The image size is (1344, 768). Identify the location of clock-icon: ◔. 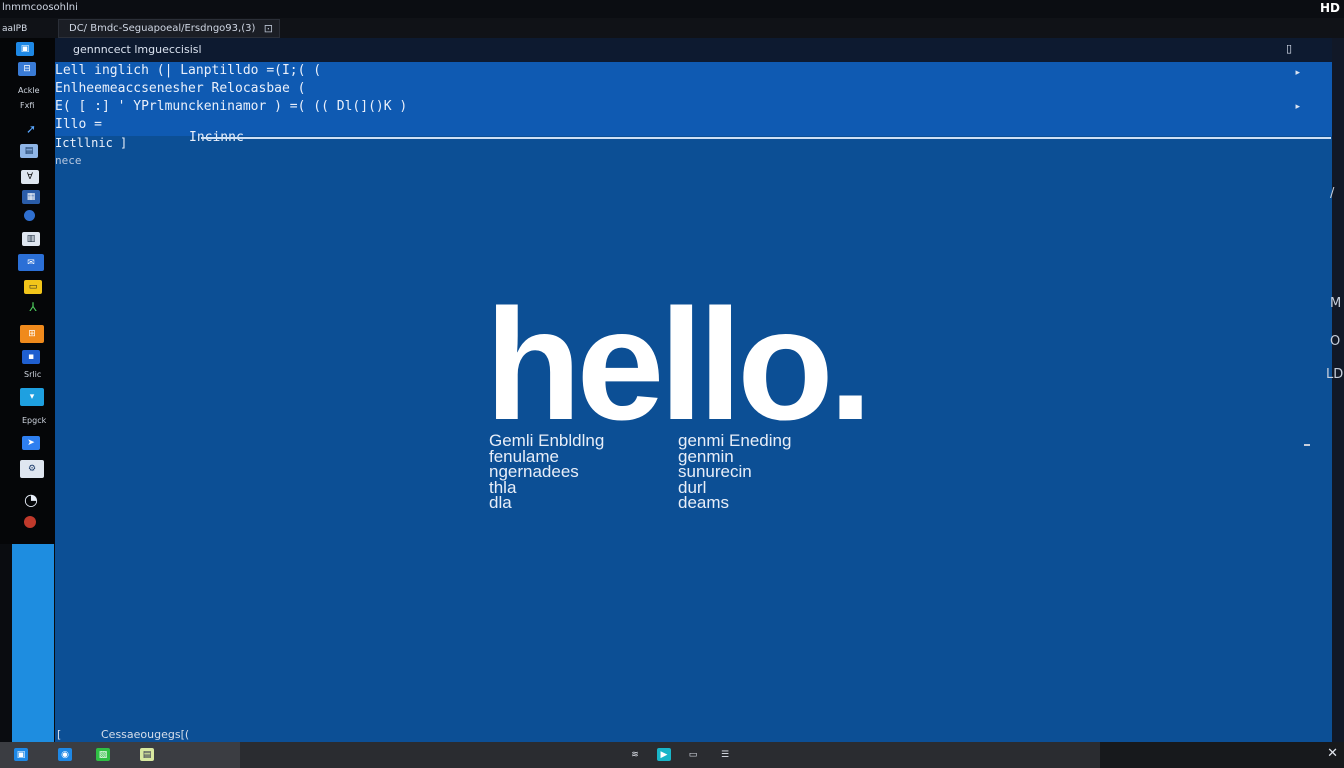
(31, 499).